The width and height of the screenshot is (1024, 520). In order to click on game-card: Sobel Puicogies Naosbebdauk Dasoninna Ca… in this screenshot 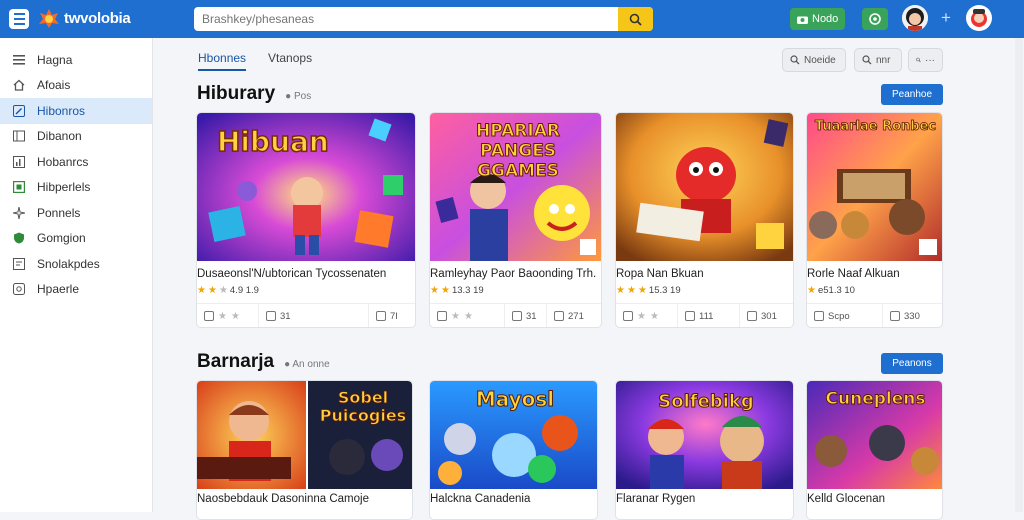, I will do `click(304, 450)`.